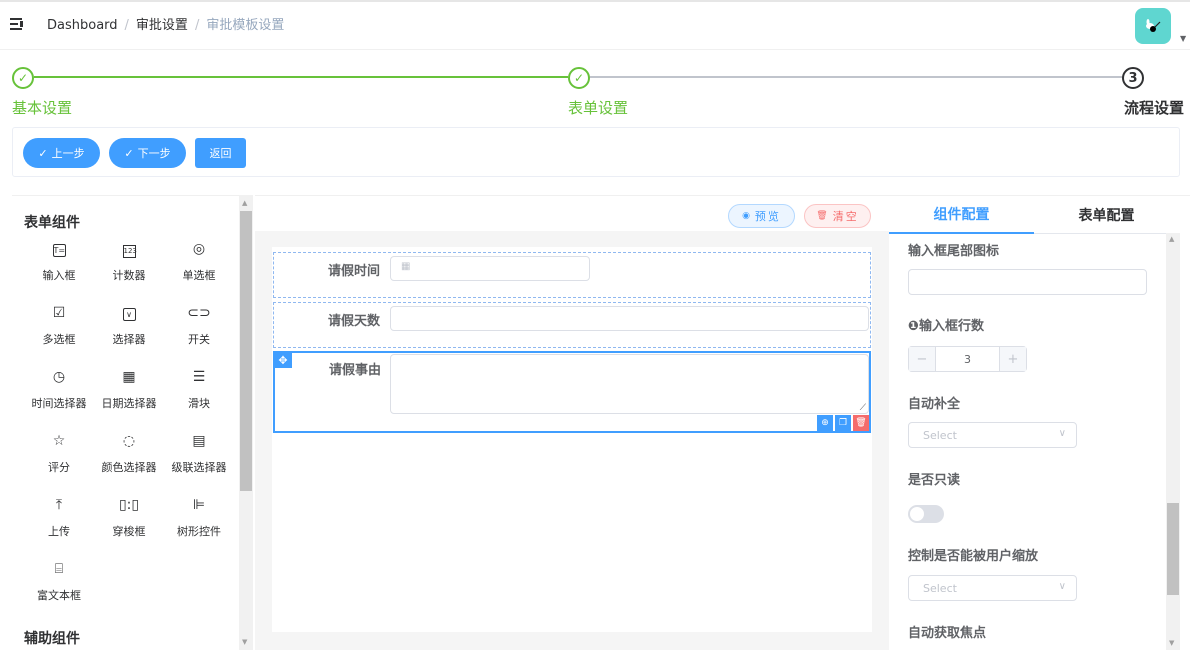  Describe the element at coordinates (59, 467) in the screenshot. I see `component-label: 评分` at that location.